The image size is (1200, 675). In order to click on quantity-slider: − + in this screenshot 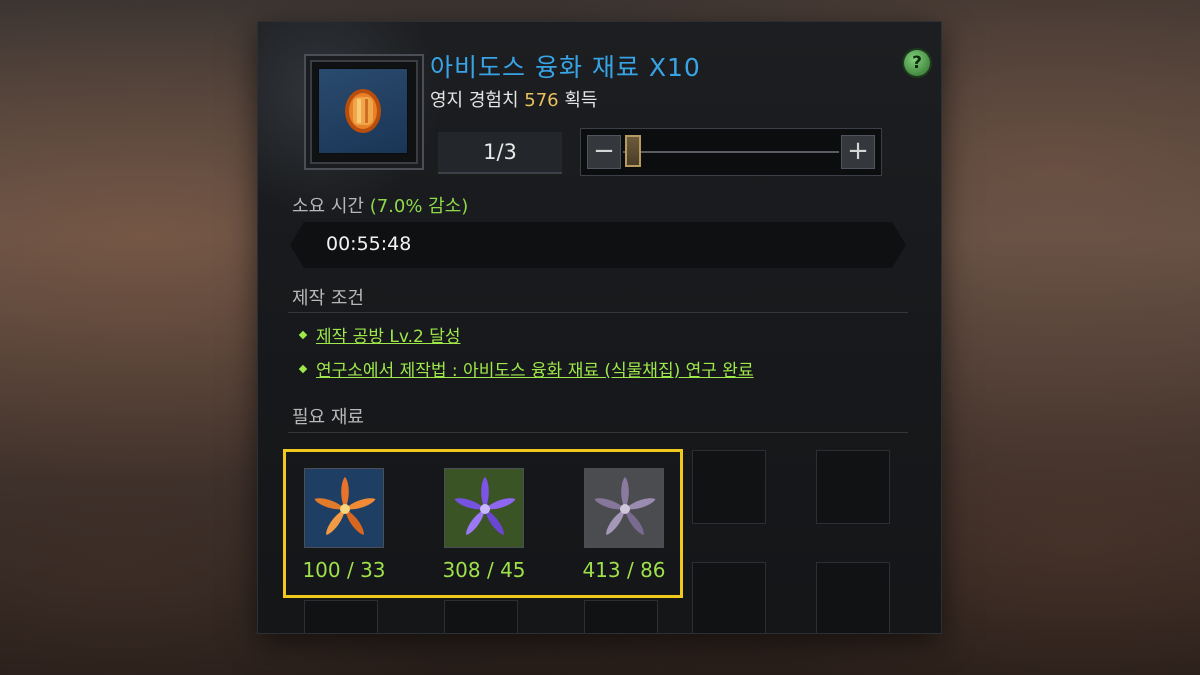, I will do `click(731, 152)`.